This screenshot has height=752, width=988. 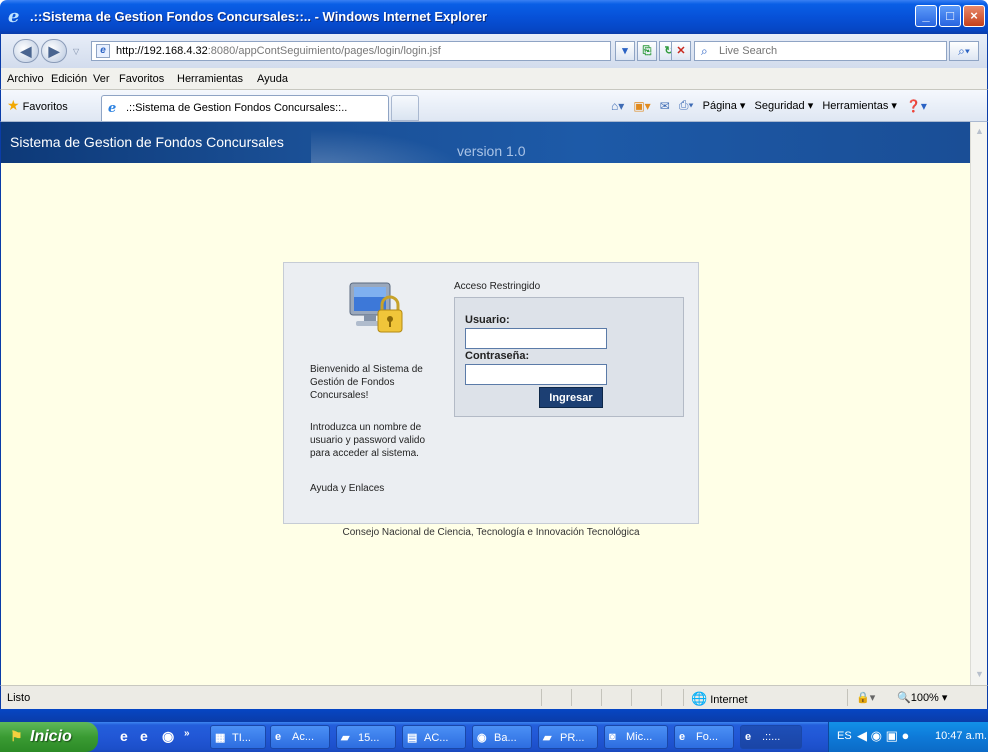 What do you see at coordinates (647, 51) in the screenshot?
I see `compatibility-icon: ⎘` at bounding box center [647, 51].